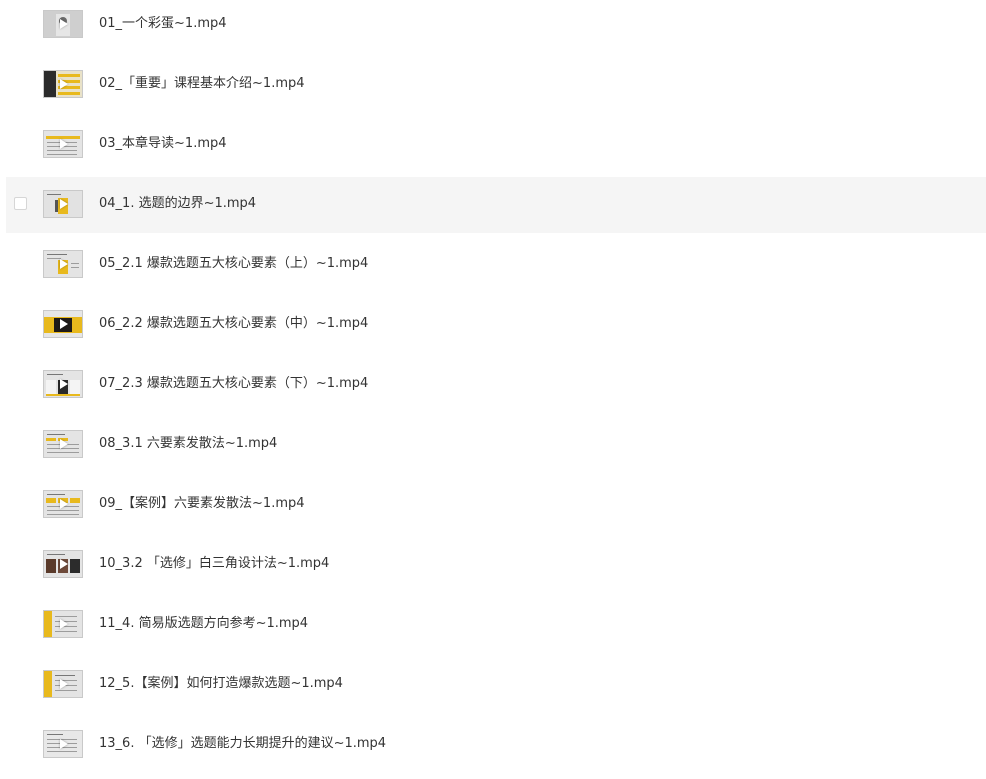 The image size is (986, 779). What do you see at coordinates (496, 145) in the screenshot?
I see `file-row: 03_本章导读~1.mp4` at bounding box center [496, 145].